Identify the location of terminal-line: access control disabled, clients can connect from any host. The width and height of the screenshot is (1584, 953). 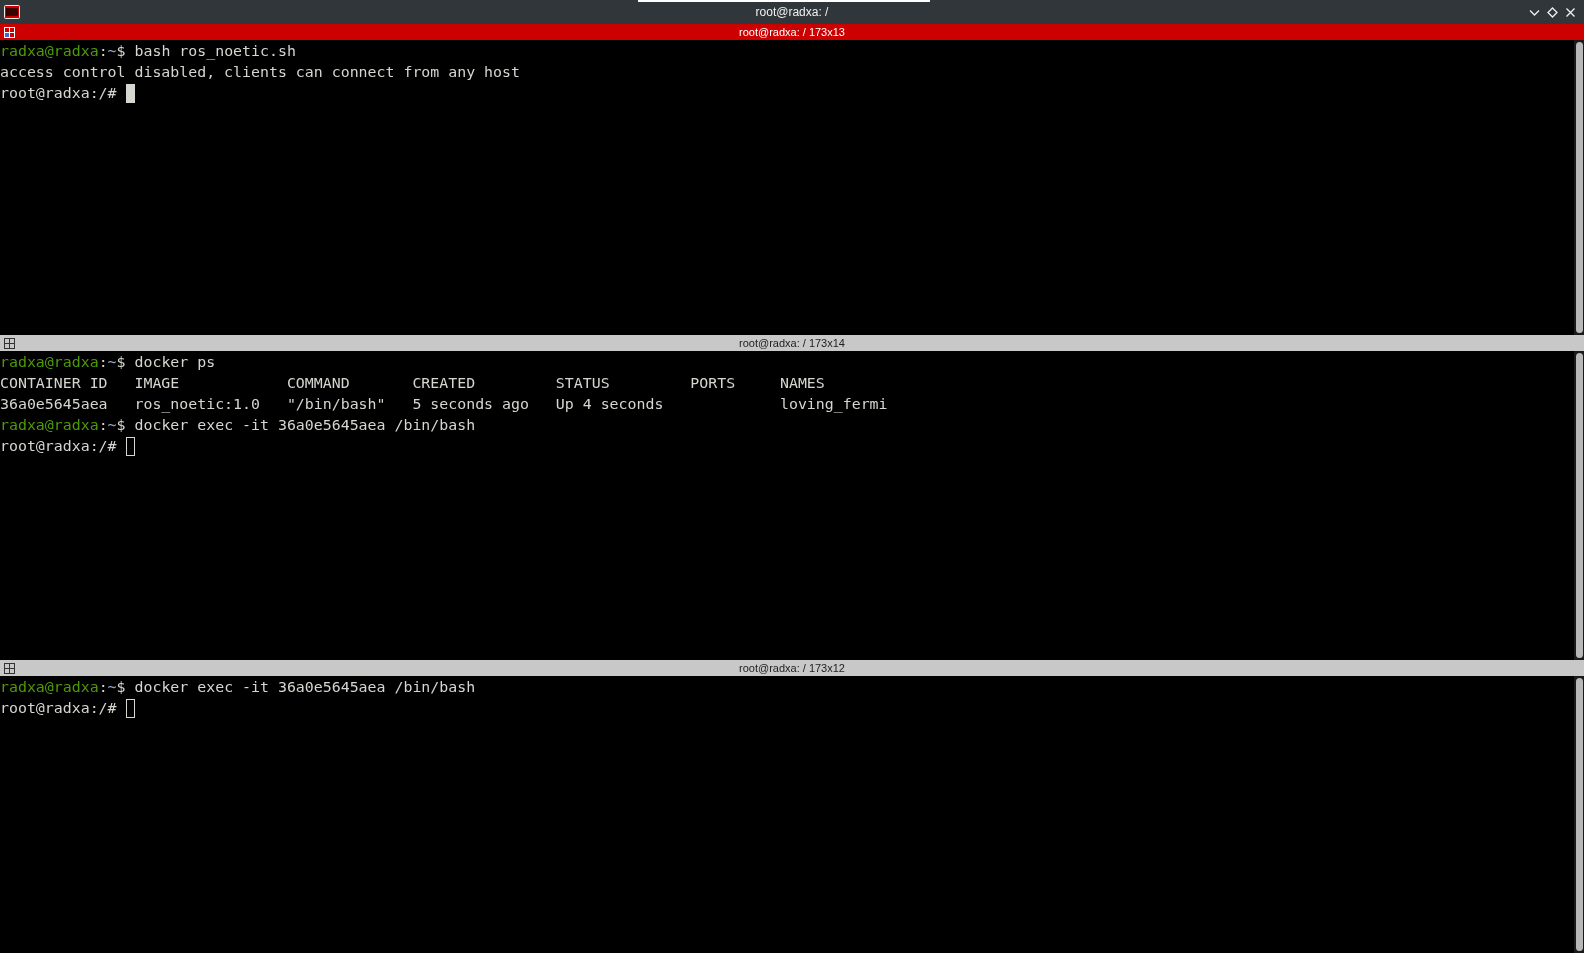
(260, 72).